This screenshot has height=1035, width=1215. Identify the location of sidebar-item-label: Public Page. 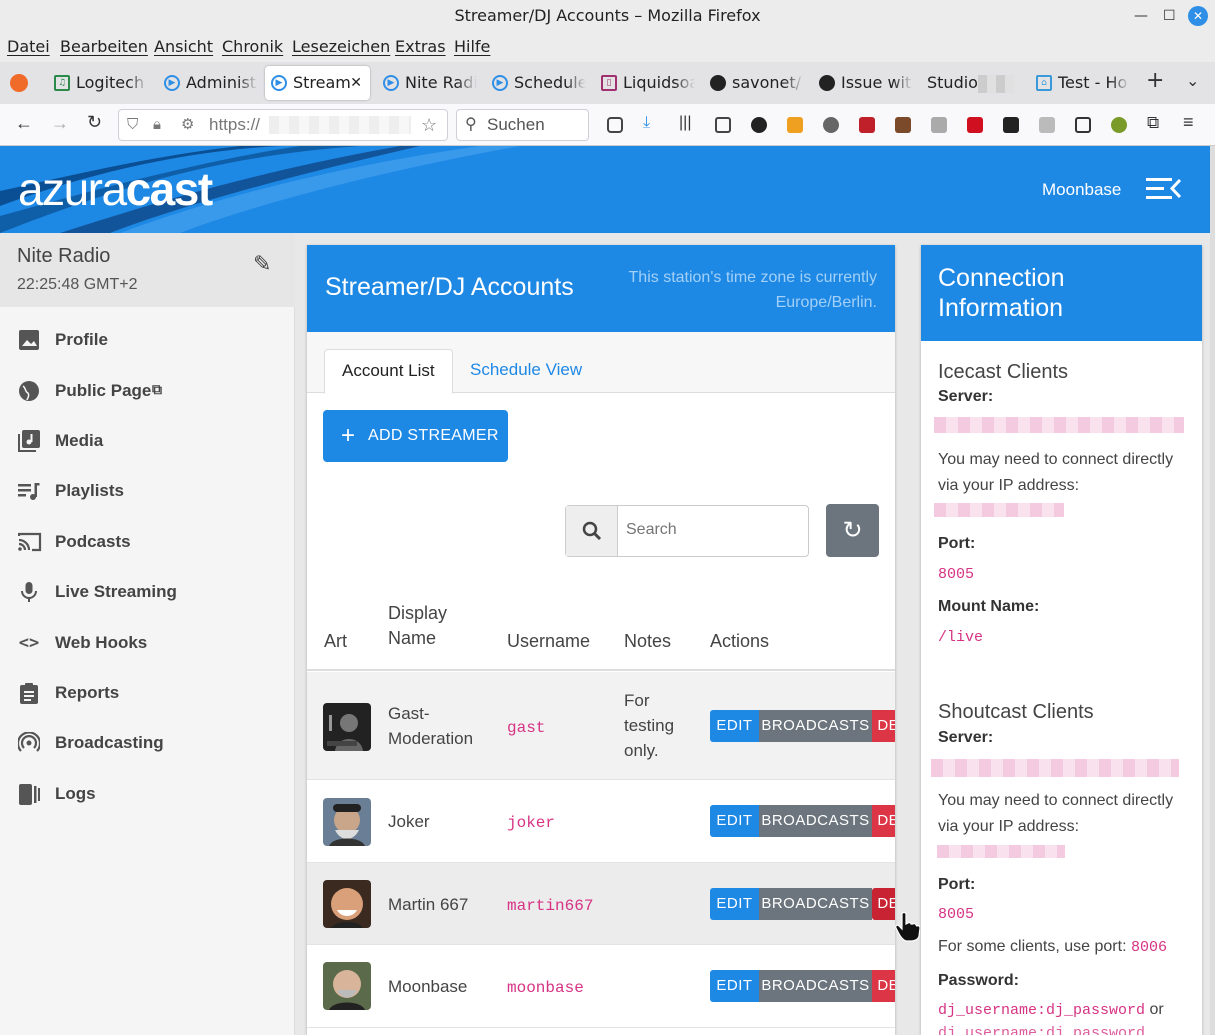
(103, 390).